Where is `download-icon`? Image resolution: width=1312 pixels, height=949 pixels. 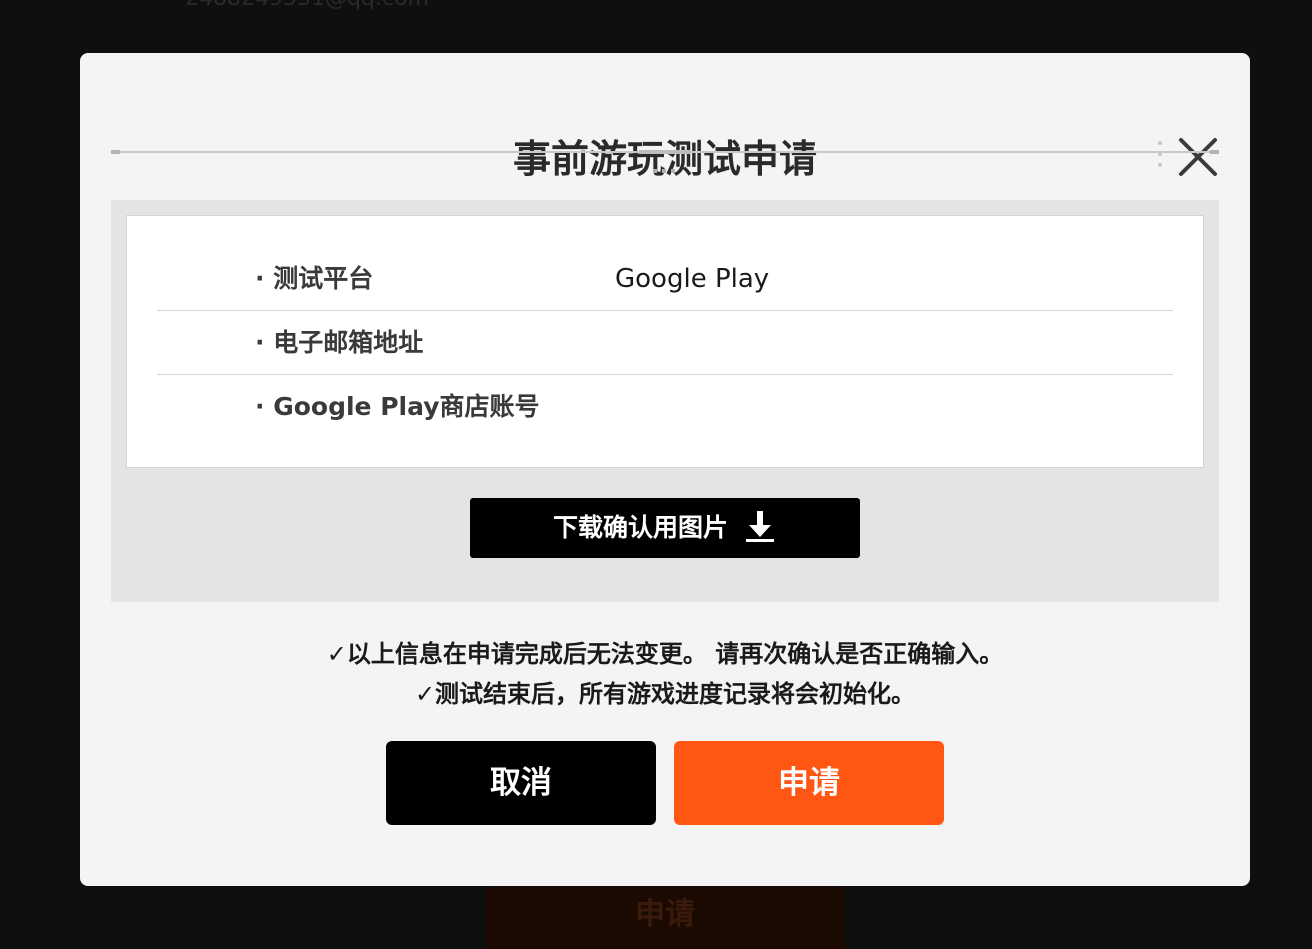
download-icon is located at coordinates (760, 526).